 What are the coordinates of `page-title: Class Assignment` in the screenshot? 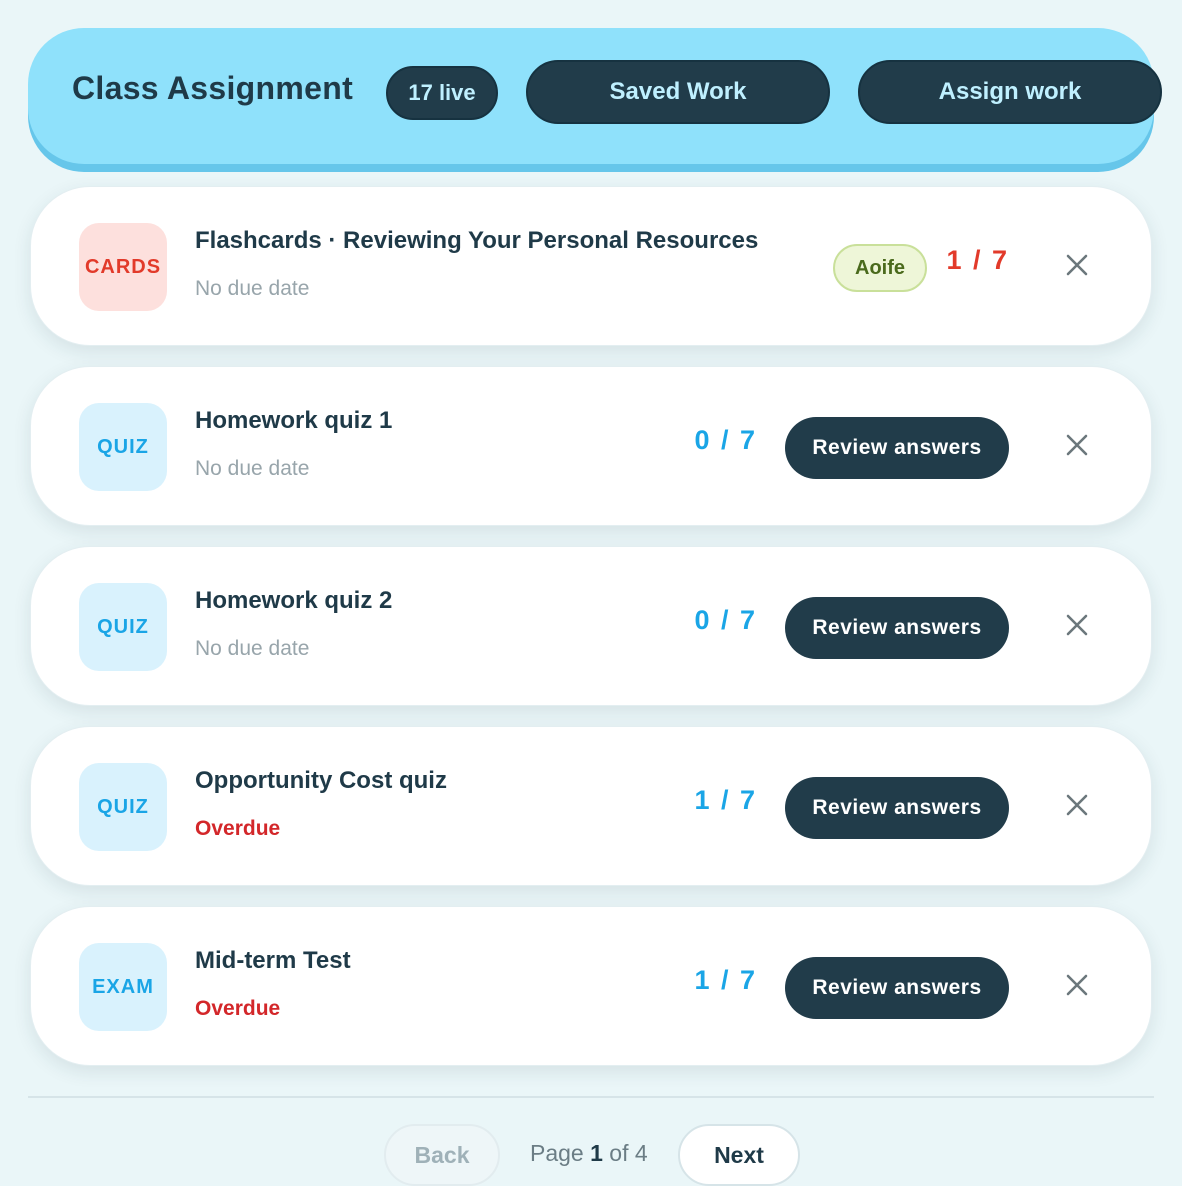 It's located at (213, 88).